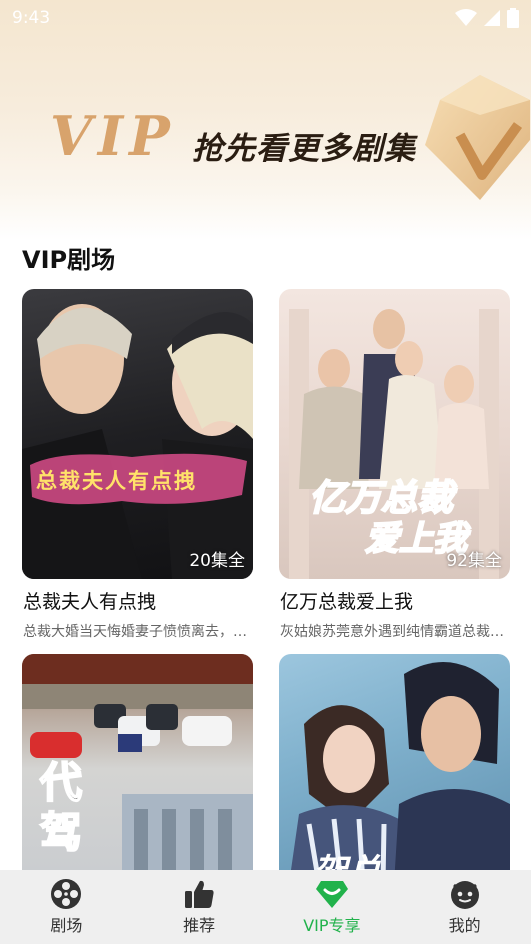  What do you see at coordinates (31, 18) in the screenshot?
I see `status-time: 9:43` at bounding box center [31, 18].